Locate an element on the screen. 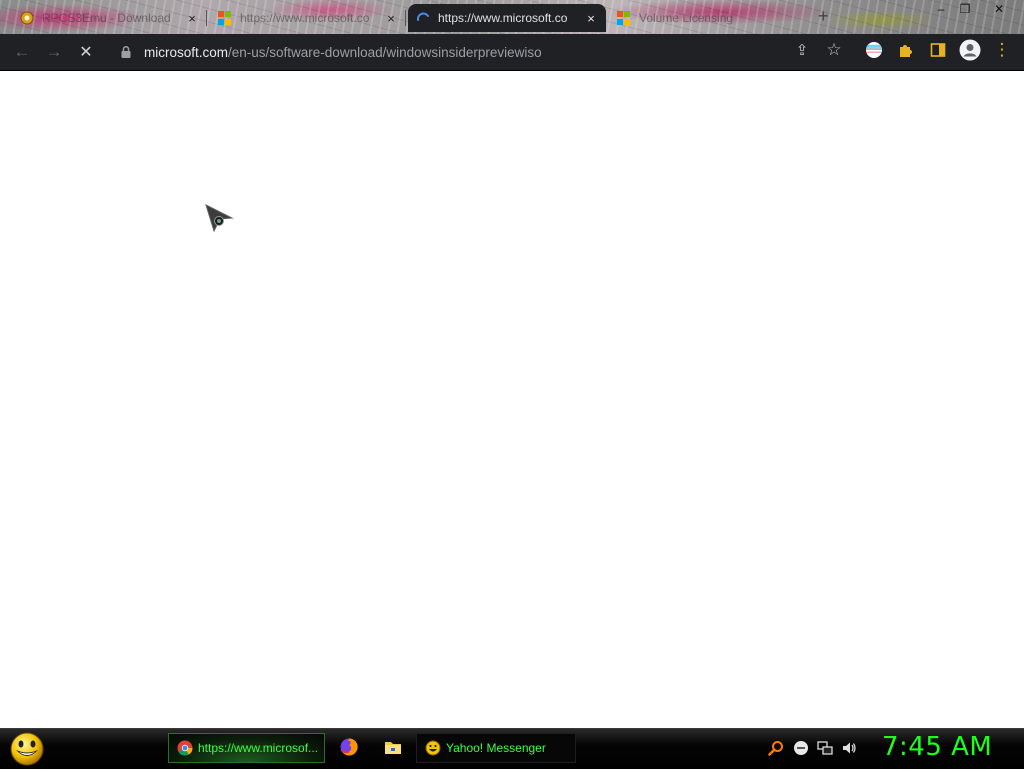 This screenshot has width=1024, height=772. network-icon is located at coordinates (825, 748).